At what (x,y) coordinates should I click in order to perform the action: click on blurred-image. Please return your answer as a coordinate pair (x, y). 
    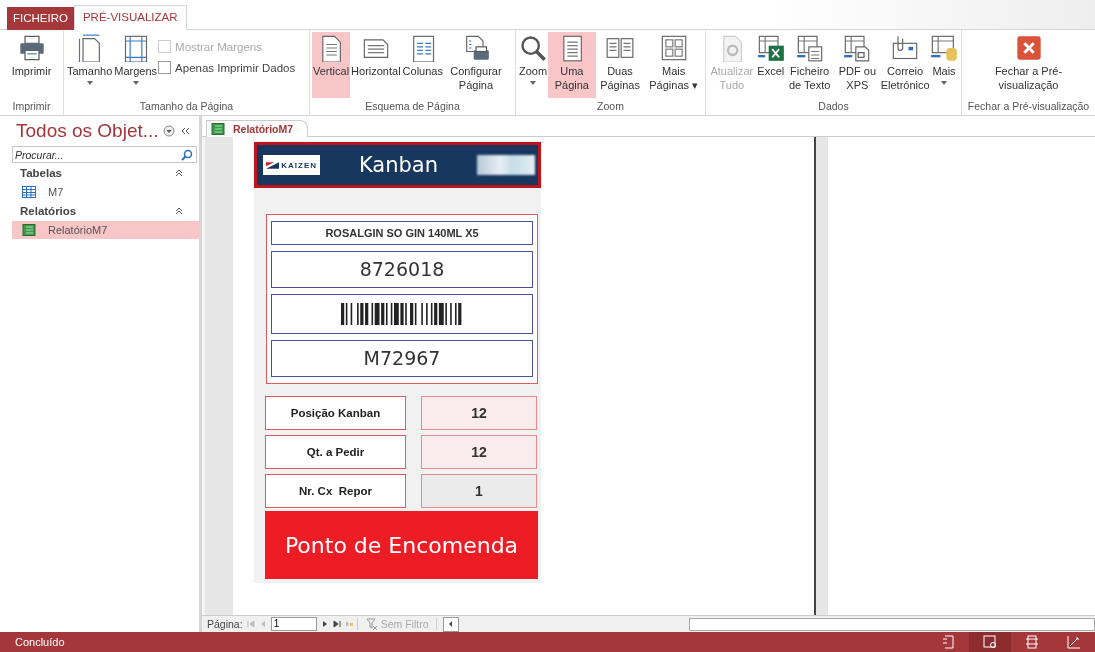
    Looking at the image, I should click on (506, 165).